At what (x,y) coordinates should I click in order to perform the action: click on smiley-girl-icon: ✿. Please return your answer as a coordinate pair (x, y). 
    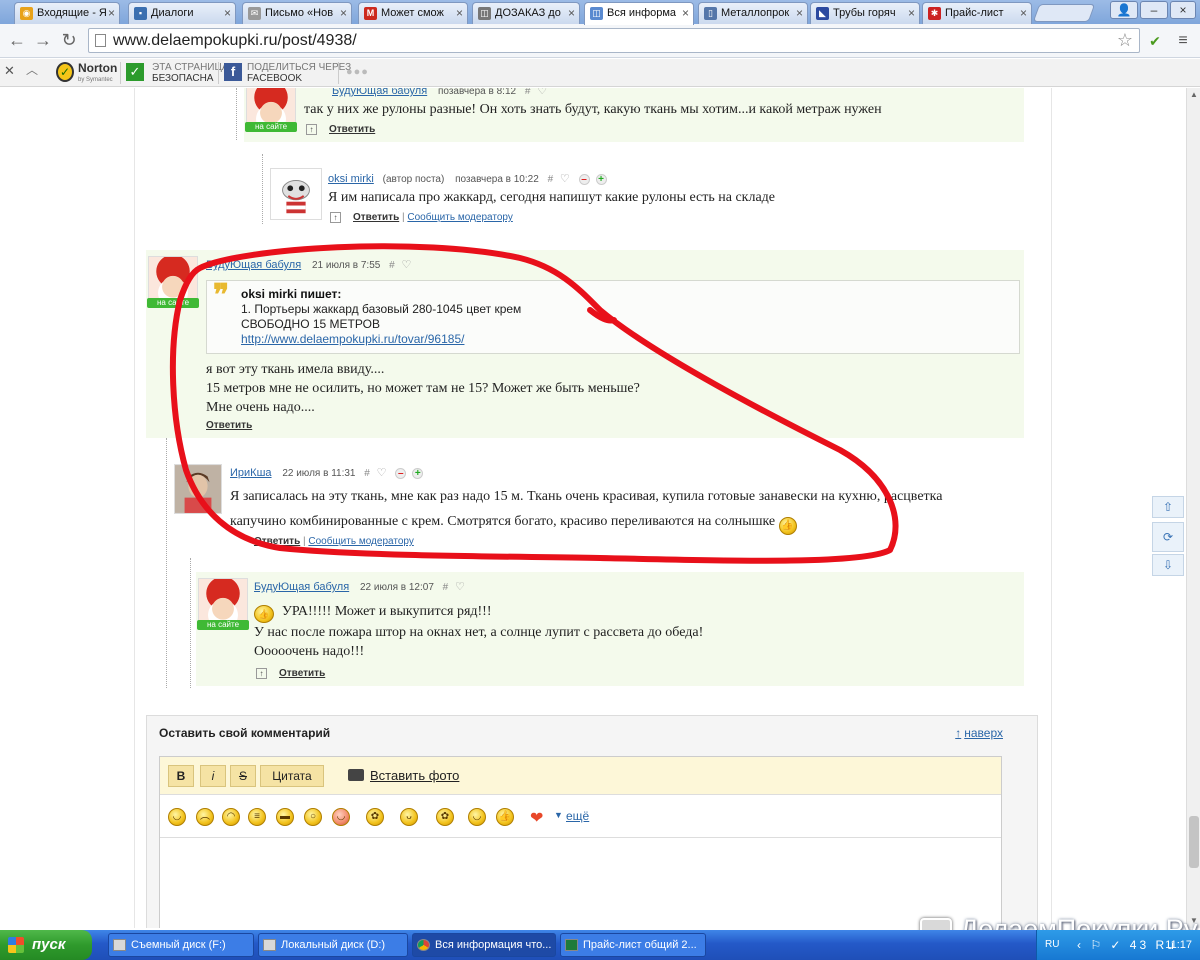
    Looking at the image, I should click on (375, 817).